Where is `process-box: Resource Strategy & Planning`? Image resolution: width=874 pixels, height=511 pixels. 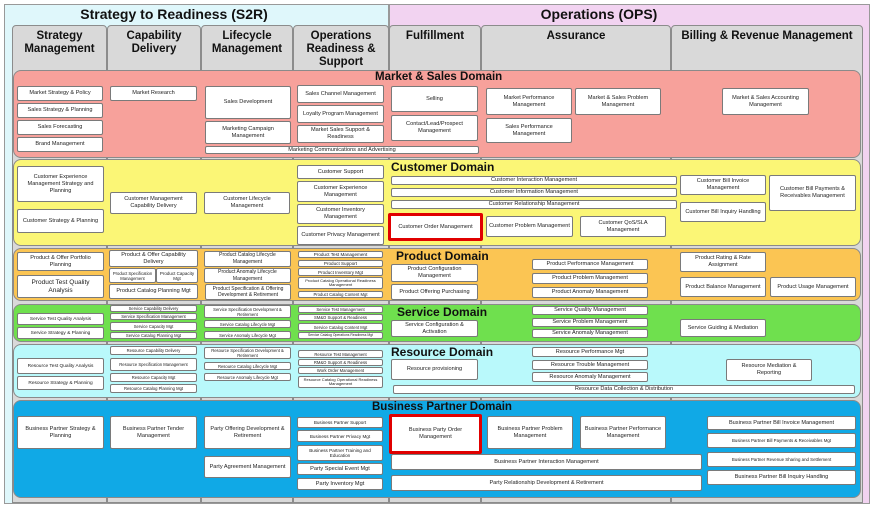 process-box: Resource Strategy & Planning is located at coordinates (60, 383).